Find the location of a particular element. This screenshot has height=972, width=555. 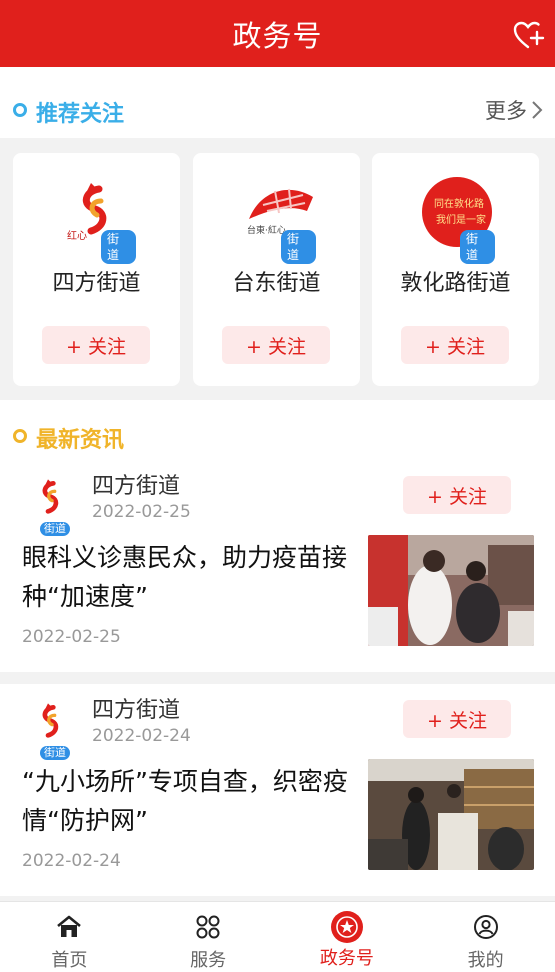

tab-services: 服务 is located at coordinates (208, 937).